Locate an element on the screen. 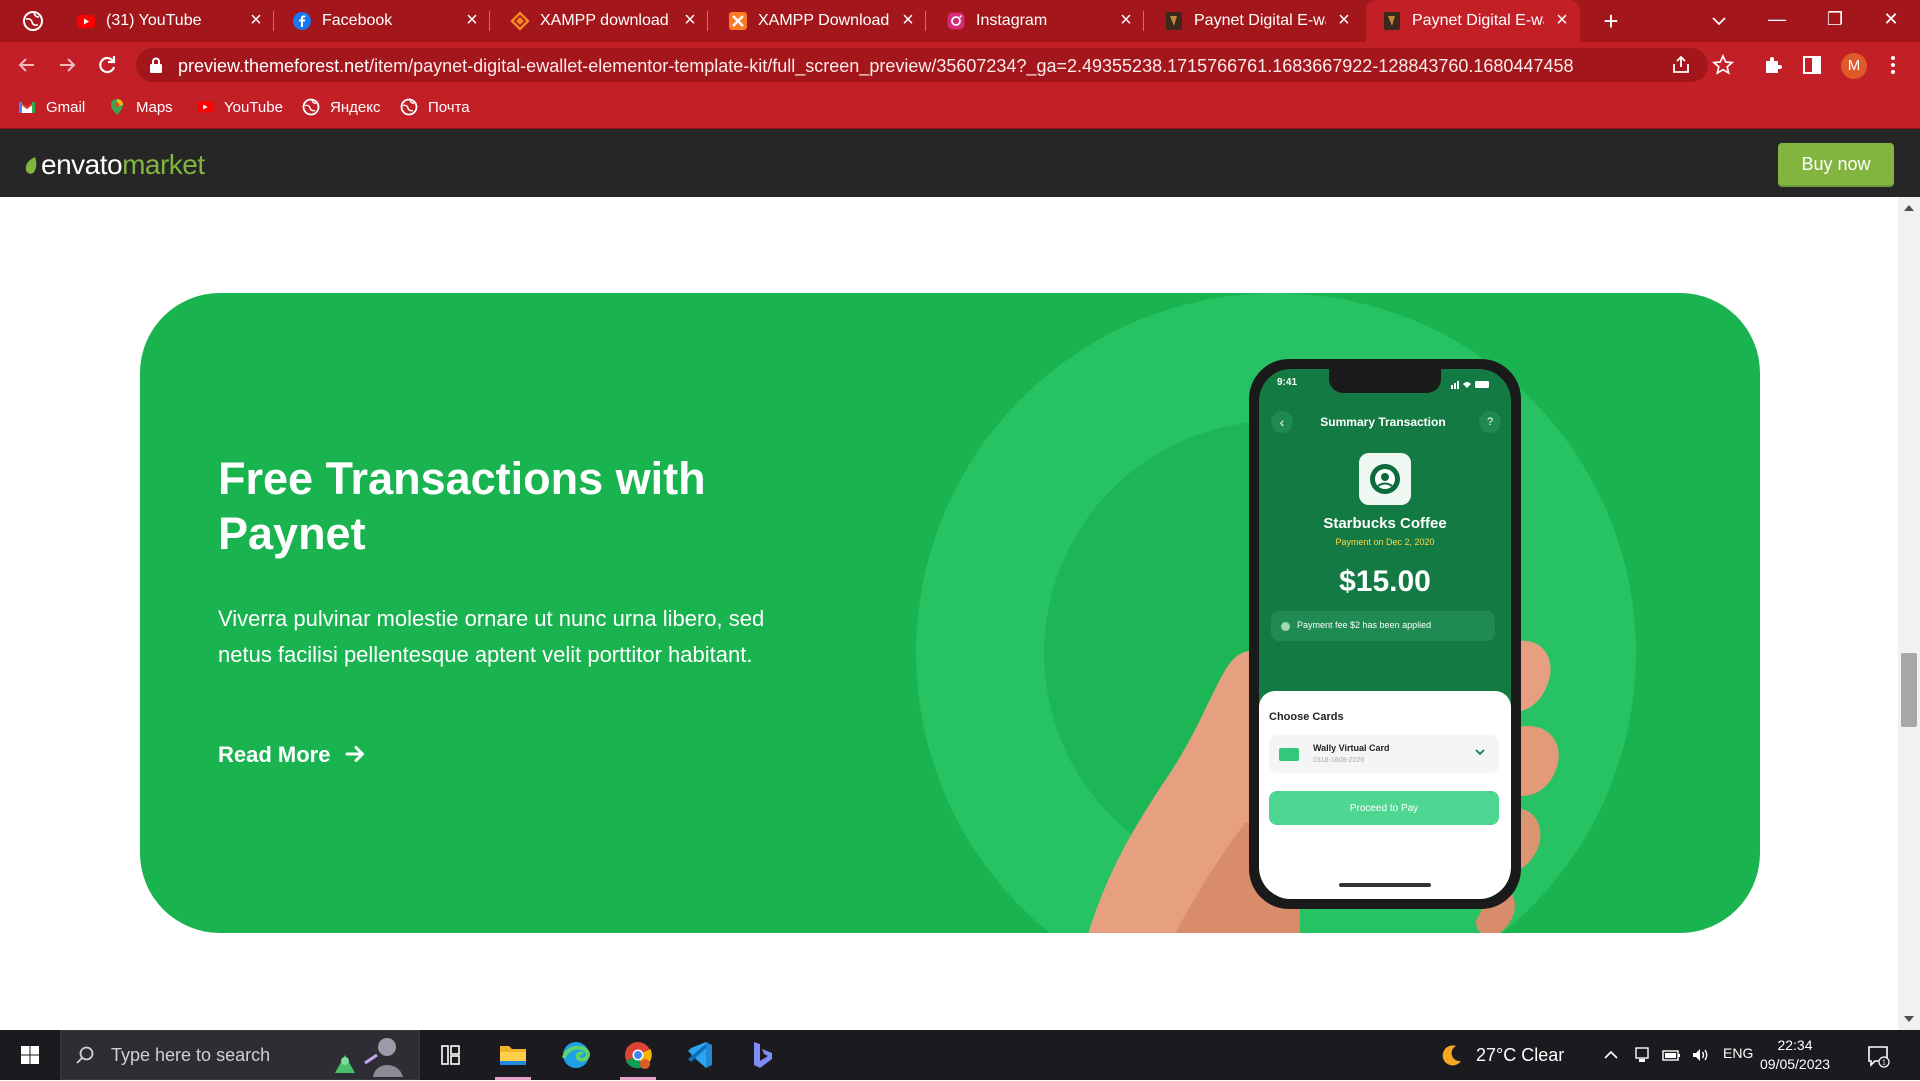 The width and height of the screenshot is (1920, 1081). phone-notch is located at coordinates (1385, 381).